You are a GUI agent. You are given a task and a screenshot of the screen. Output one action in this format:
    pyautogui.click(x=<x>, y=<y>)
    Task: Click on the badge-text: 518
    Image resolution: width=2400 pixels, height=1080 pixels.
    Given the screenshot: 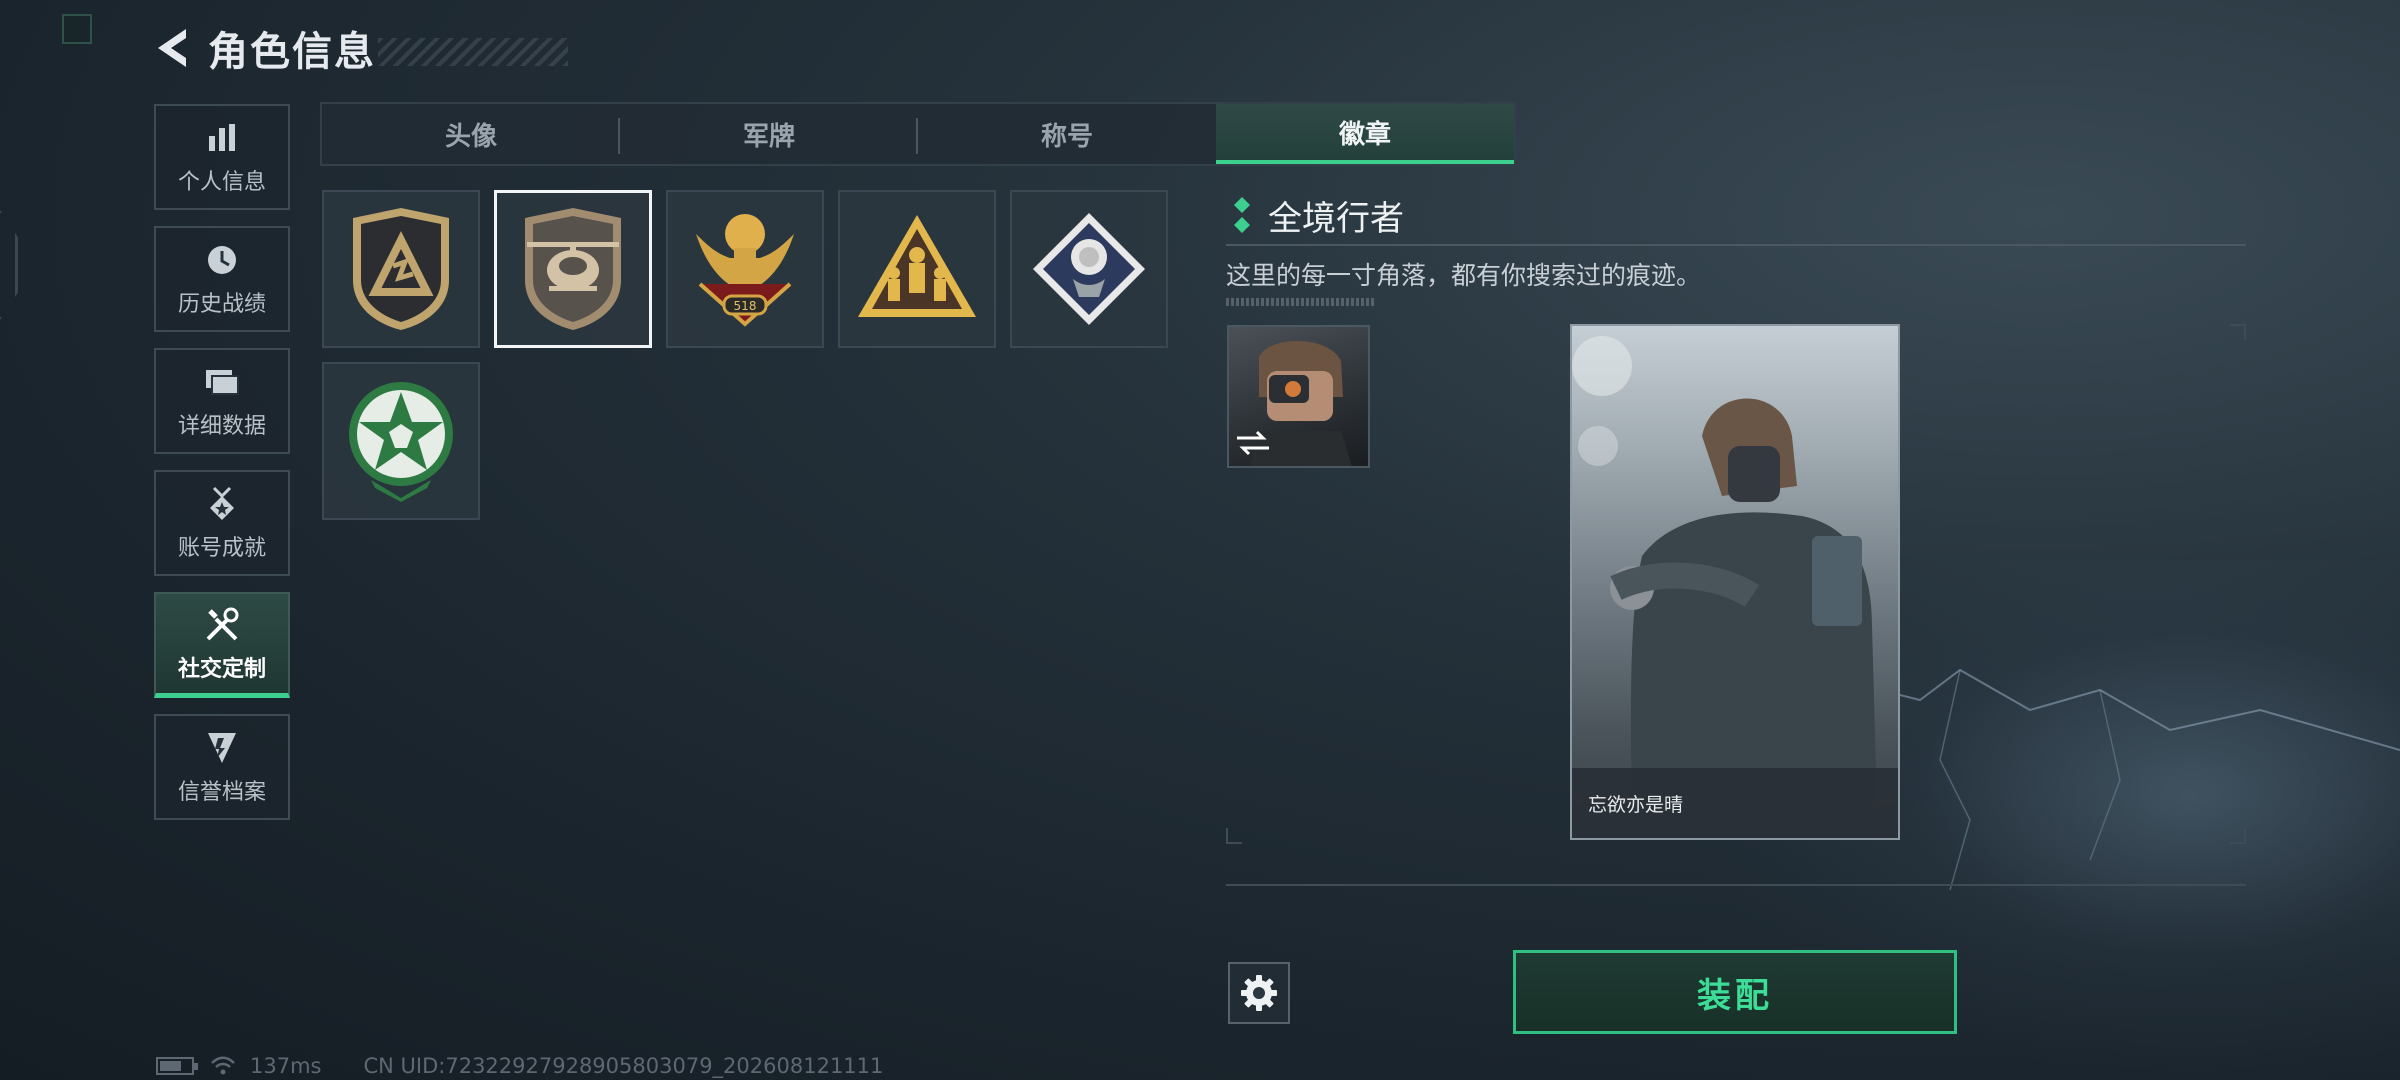 What is the action you would take?
    pyautogui.click(x=745, y=306)
    